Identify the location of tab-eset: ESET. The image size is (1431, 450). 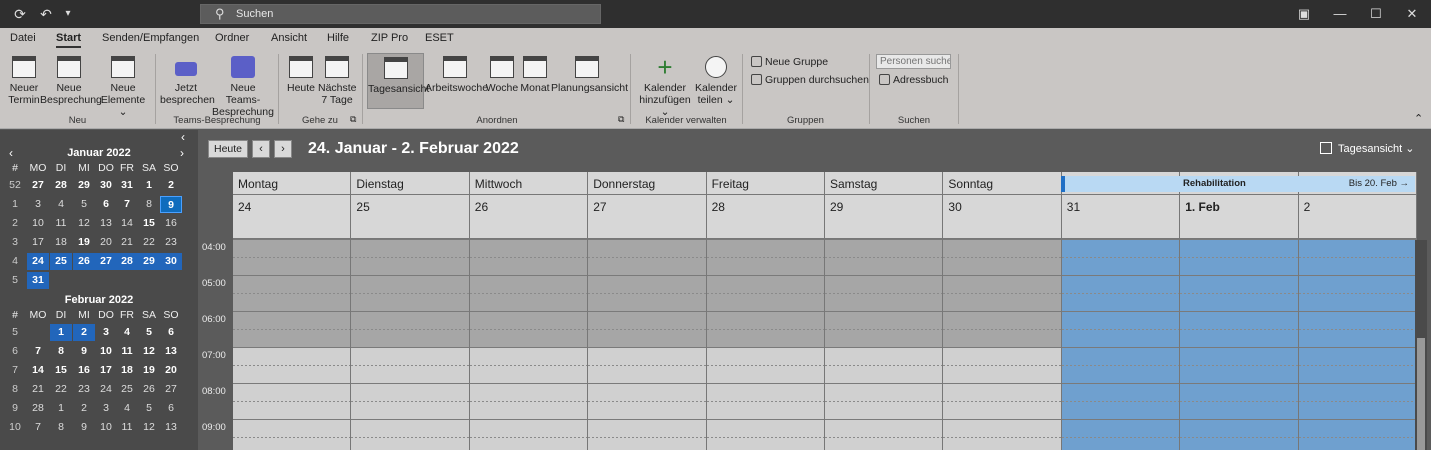
(439, 38).